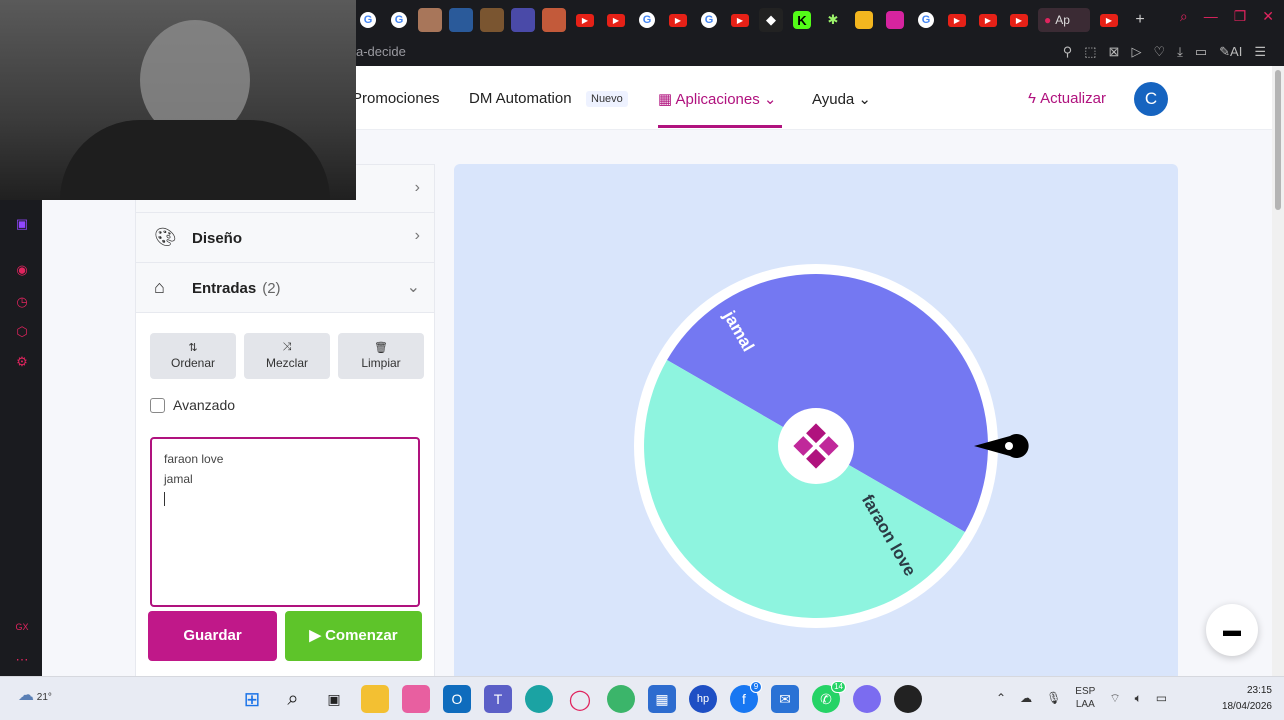 The width and height of the screenshot is (1284, 720). What do you see at coordinates (1159, 52) in the screenshot?
I see `heart-icon: ♡` at bounding box center [1159, 52].